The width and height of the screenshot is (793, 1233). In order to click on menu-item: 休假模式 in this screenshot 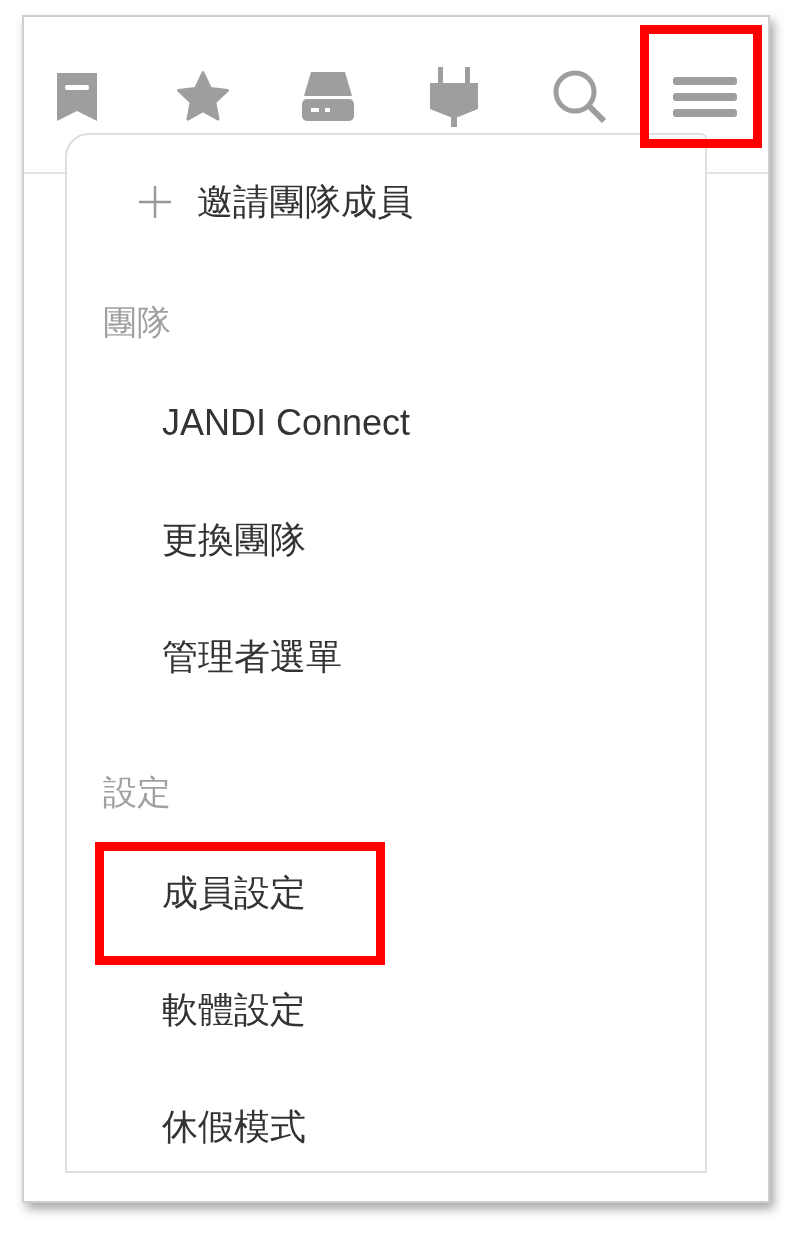, I will do `click(234, 1126)`.